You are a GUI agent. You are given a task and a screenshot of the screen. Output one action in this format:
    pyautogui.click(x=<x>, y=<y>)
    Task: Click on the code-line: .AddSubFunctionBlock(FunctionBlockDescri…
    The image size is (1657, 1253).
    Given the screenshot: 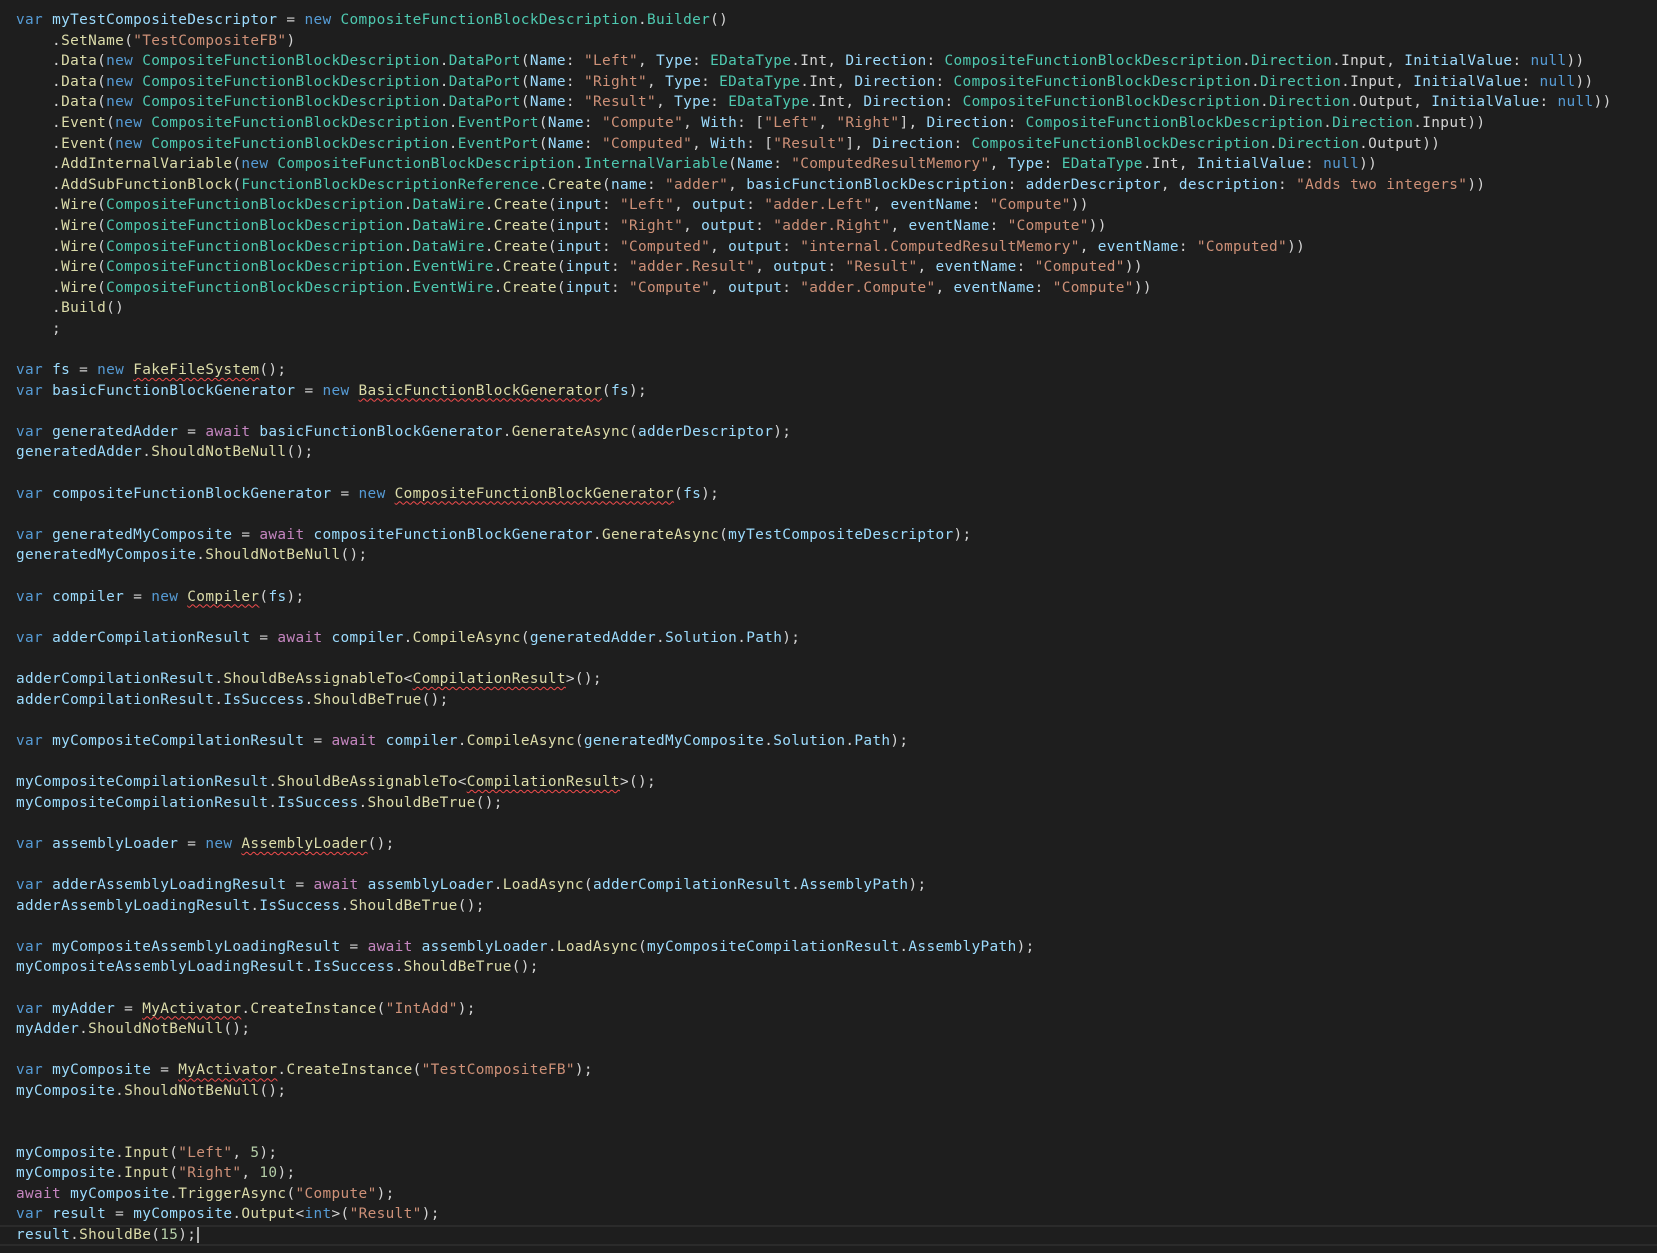 What is the action you would take?
    pyautogui.click(x=836, y=185)
    